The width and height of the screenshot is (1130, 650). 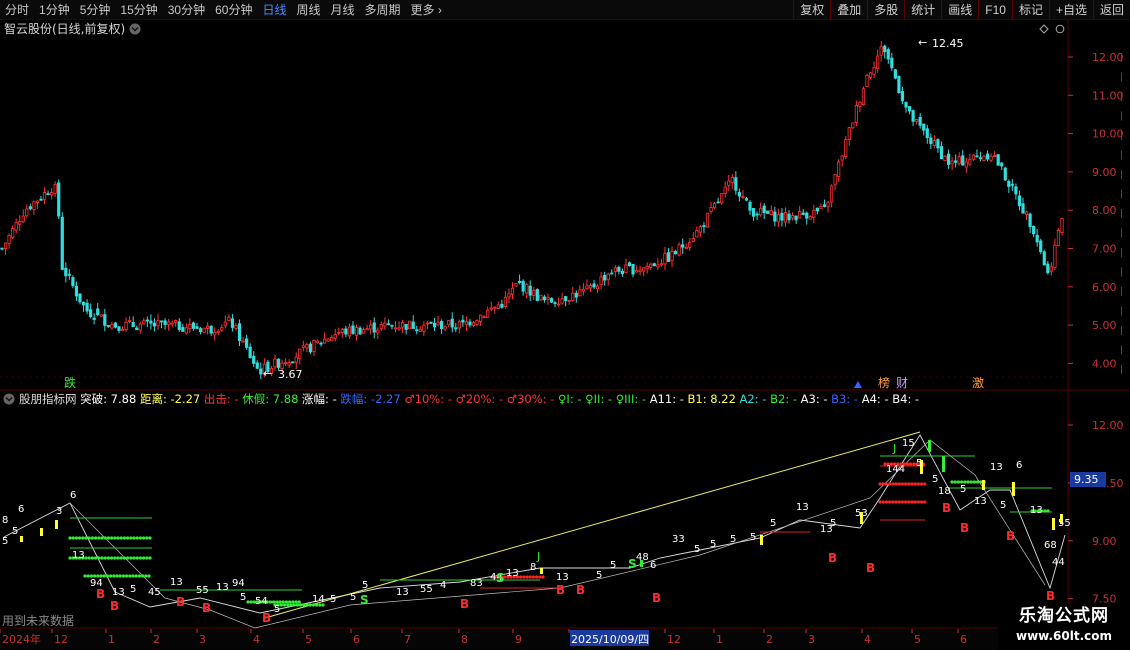 I want to click on period-tab-1: 1分钟, so click(x=54, y=10).